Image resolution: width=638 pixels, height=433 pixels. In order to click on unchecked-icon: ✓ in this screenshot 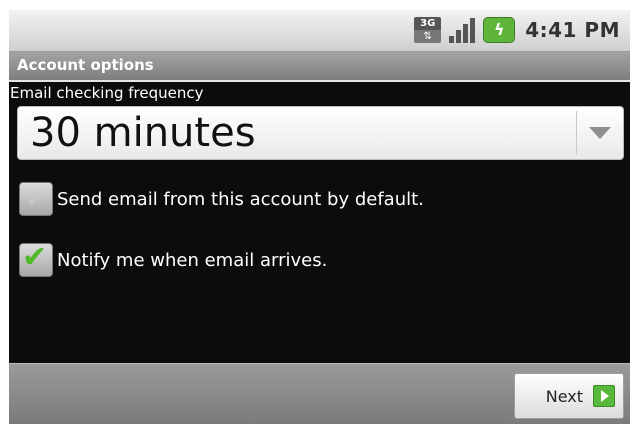, I will do `click(36, 197)`.